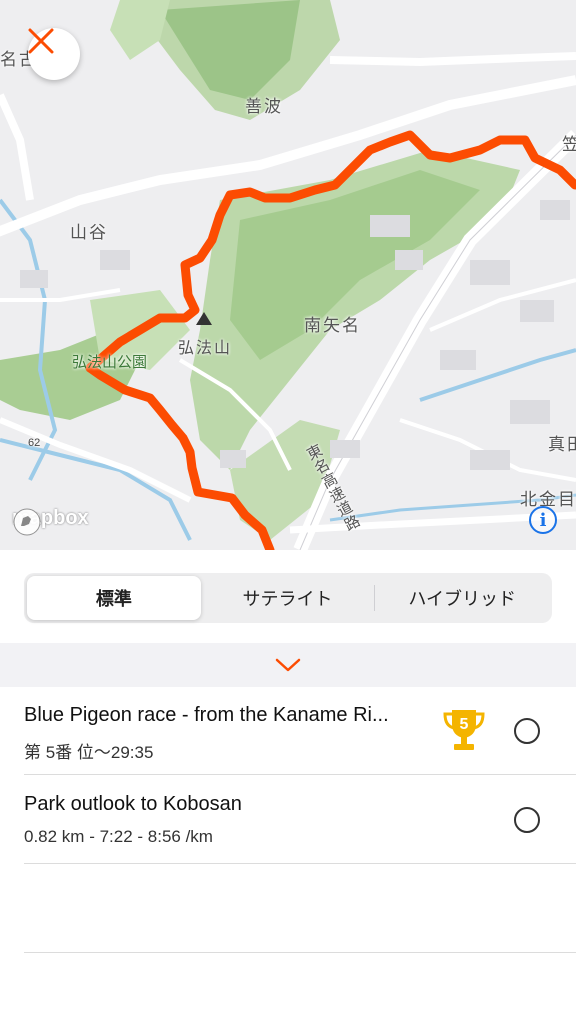  Describe the element at coordinates (110, 362) in the screenshot. I see `map-label-kobosan-park: 弘法山公園` at that location.